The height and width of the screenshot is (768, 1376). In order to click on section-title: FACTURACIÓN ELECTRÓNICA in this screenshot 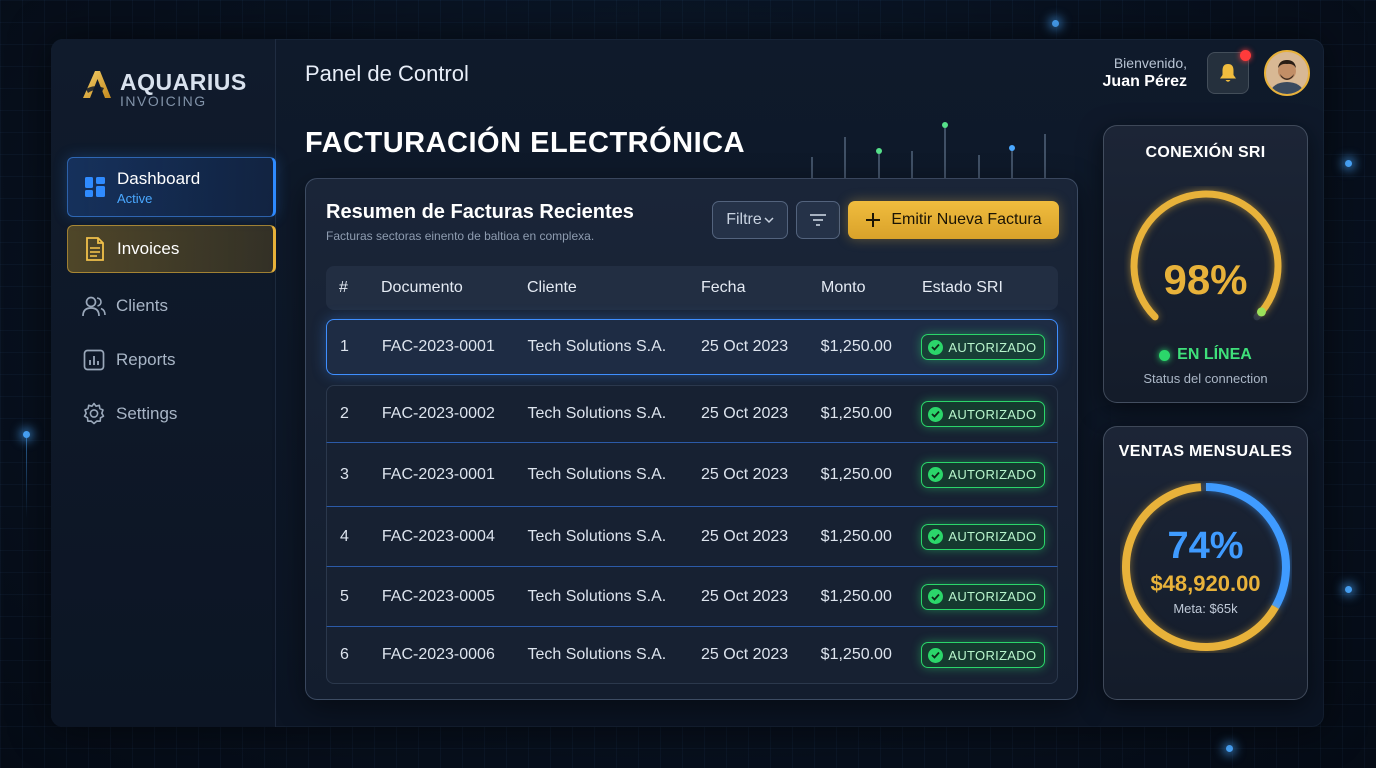, I will do `click(525, 143)`.